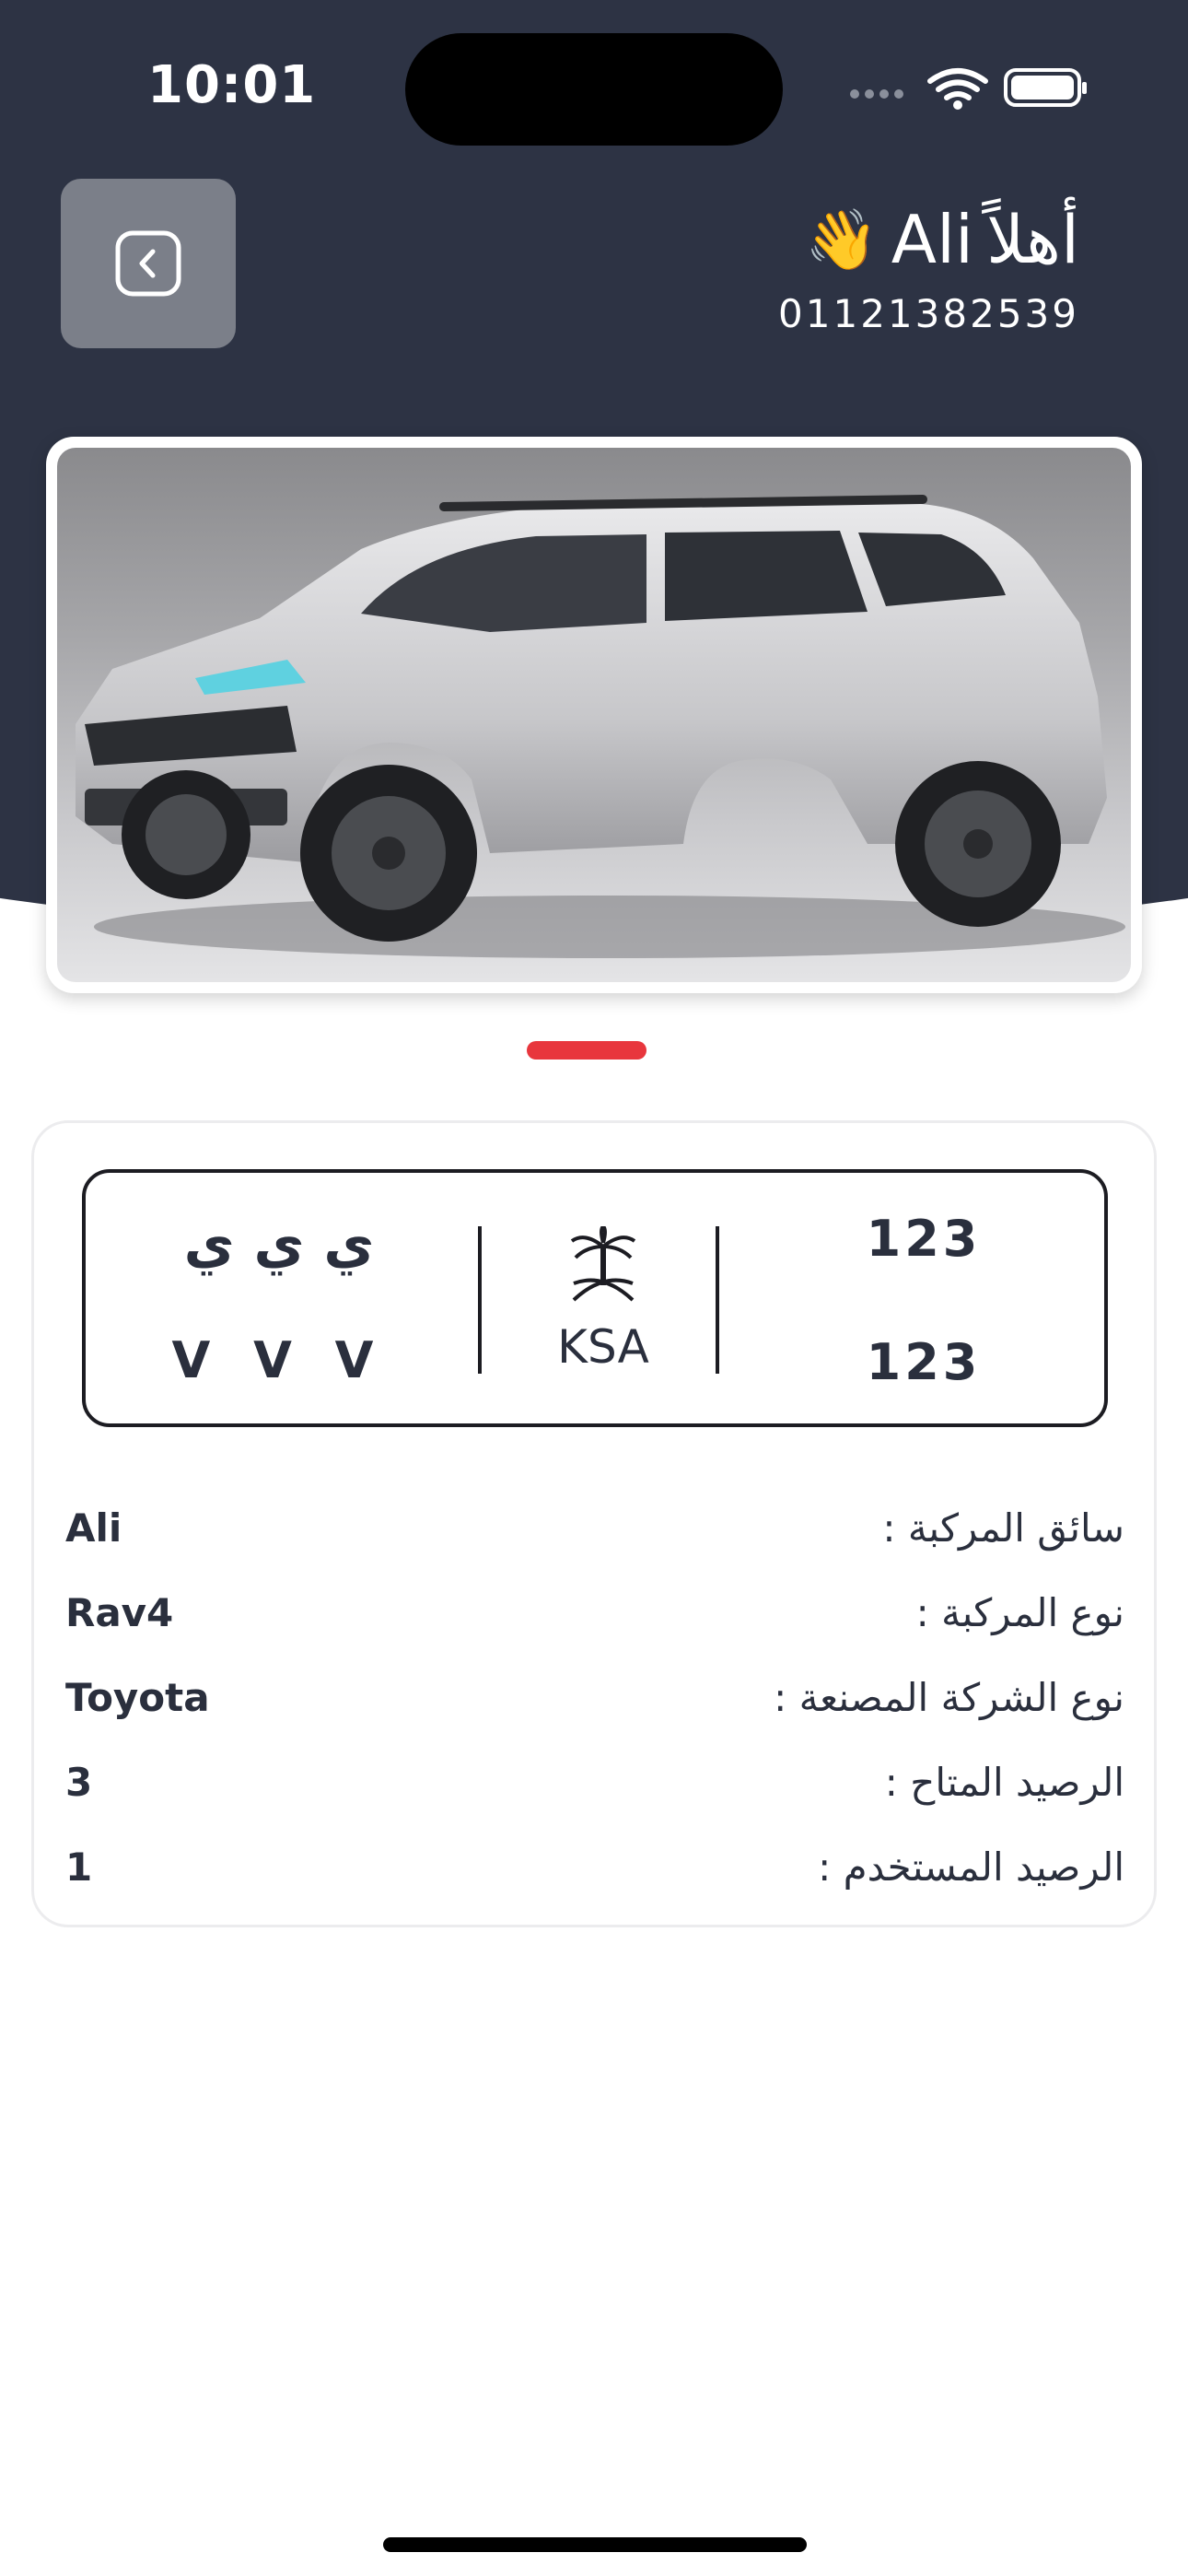  Describe the element at coordinates (594, 1612) in the screenshot. I see `info-row-vehicle-type: Rav4 نوع المركبة :` at that location.